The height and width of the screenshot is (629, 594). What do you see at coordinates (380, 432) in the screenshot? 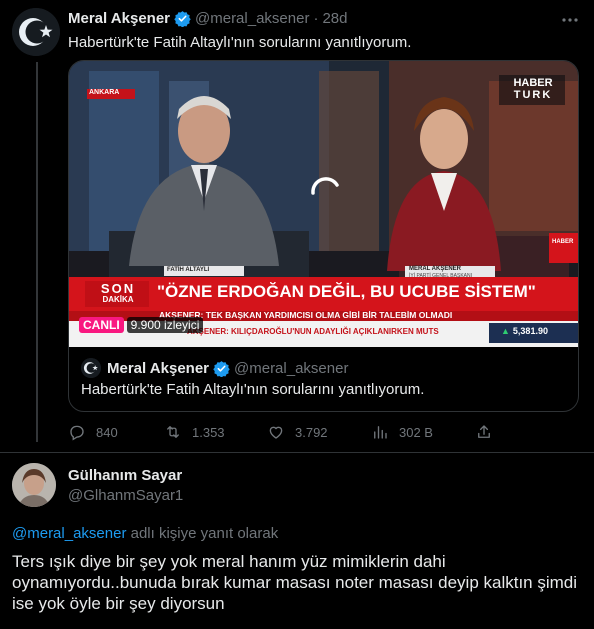
I see `views-chart-icon` at bounding box center [380, 432].